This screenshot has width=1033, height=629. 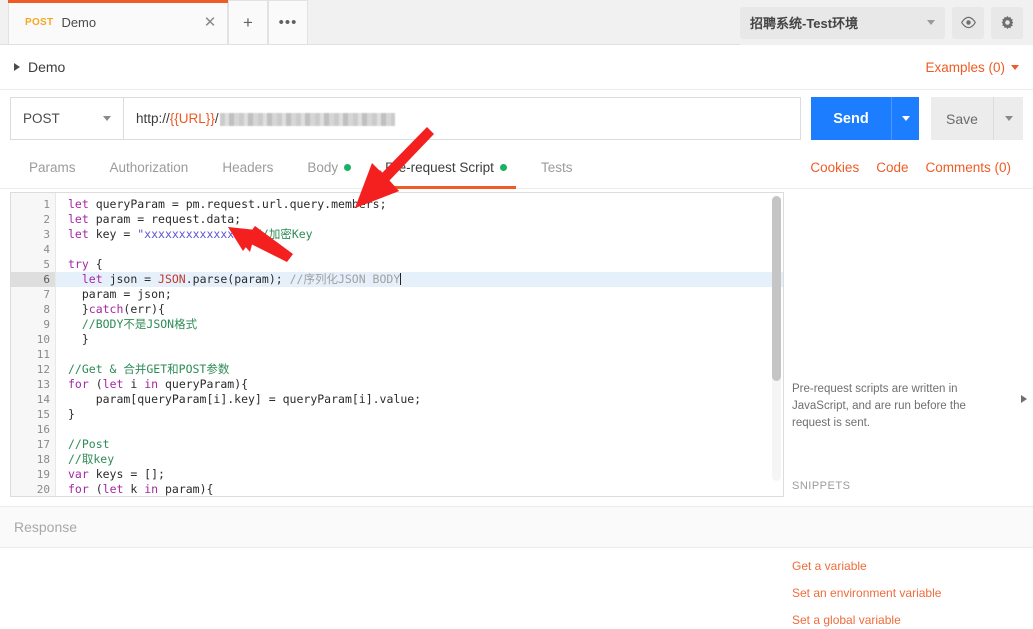 What do you see at coordinates (43, 429) in the screenshot?
I see `line-number: 16` at bounding box center [43, 429].